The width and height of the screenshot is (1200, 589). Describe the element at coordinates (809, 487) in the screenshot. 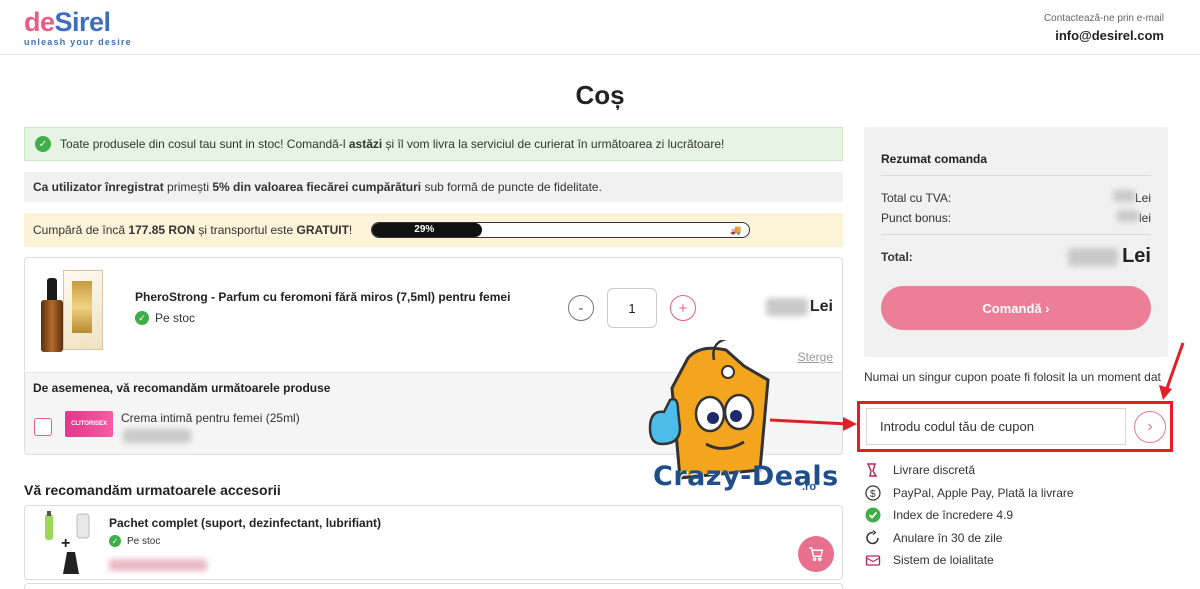

I see `crazy-deals-tld: .ro` at that location.